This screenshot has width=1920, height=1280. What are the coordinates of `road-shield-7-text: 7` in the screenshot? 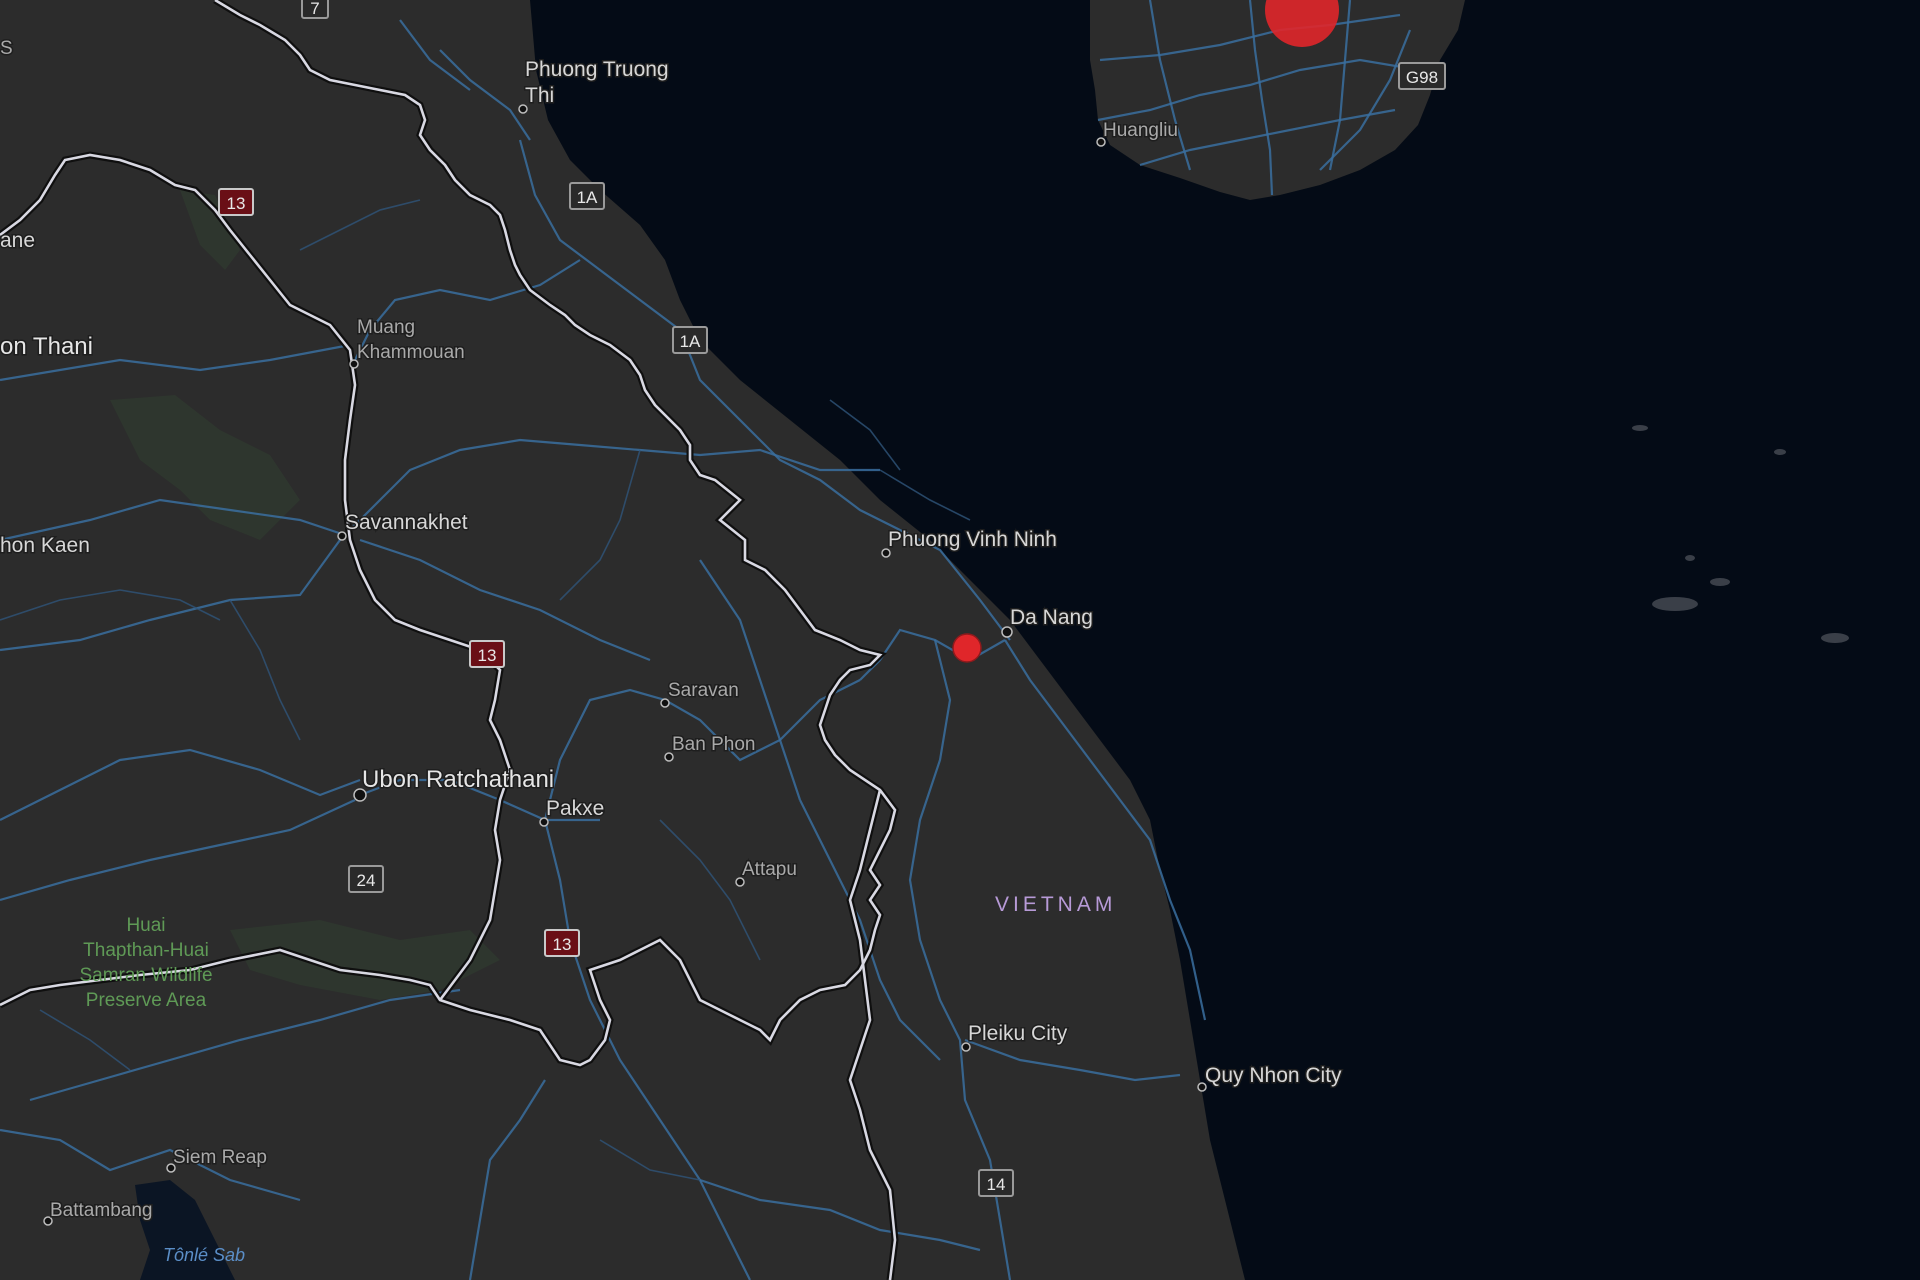 It's located at (314, 9).